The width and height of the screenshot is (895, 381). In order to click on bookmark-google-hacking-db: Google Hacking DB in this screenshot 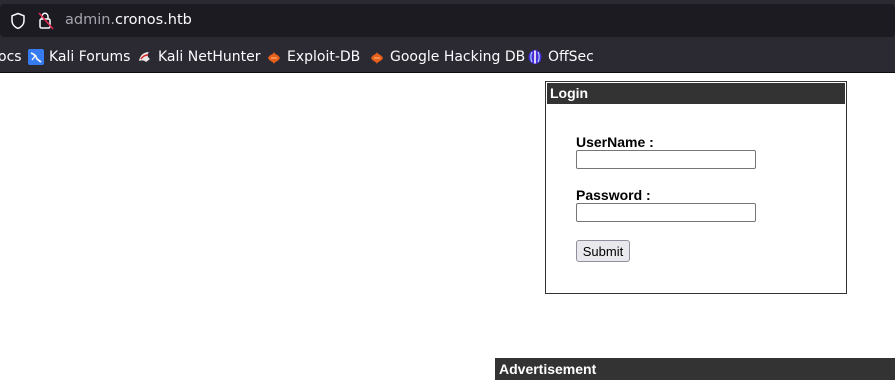, I will do `click(447, 57)`.